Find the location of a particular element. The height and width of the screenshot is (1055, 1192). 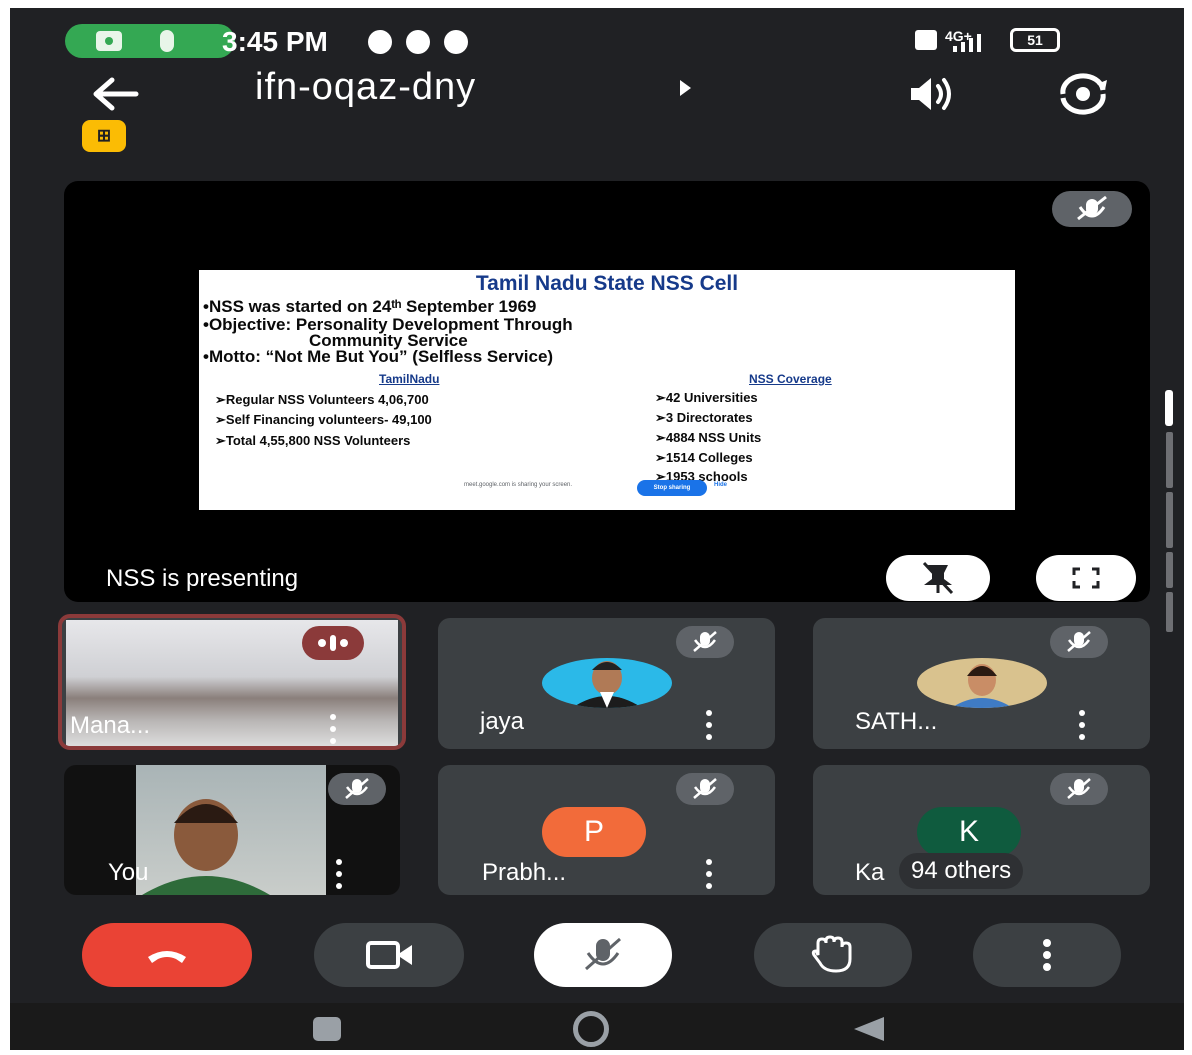

slide-right-item: ➢1514 Colleges is located at coordinates (704, 457).